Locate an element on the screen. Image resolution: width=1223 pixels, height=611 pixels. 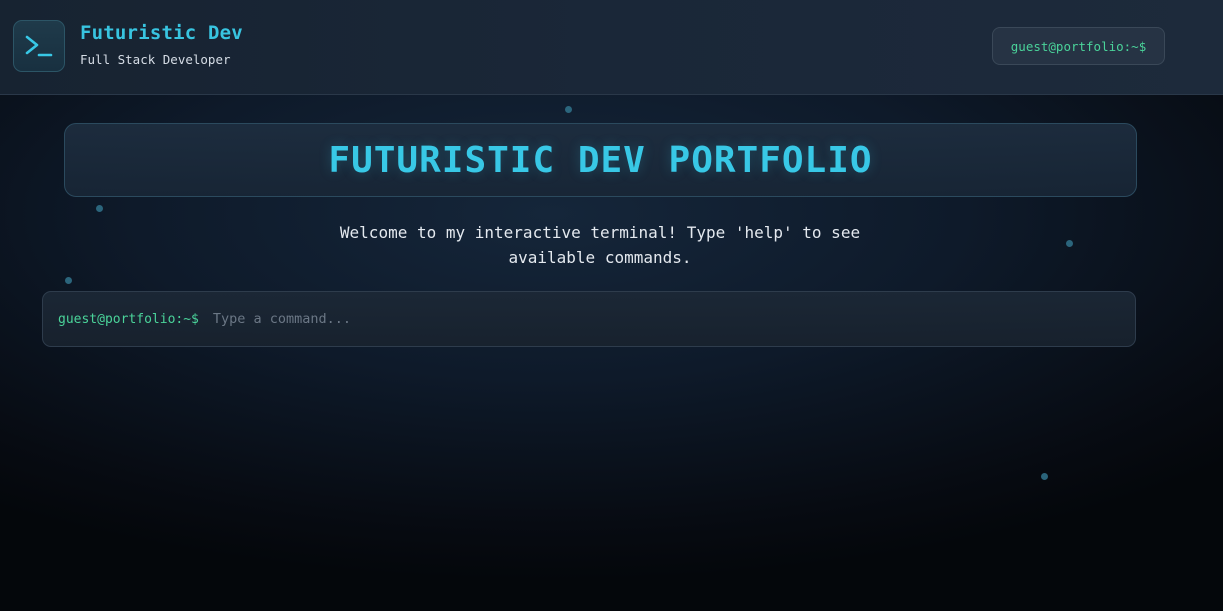
terminal-prompt: guest@portfolio:~$ is located at coordinates (128, 319).